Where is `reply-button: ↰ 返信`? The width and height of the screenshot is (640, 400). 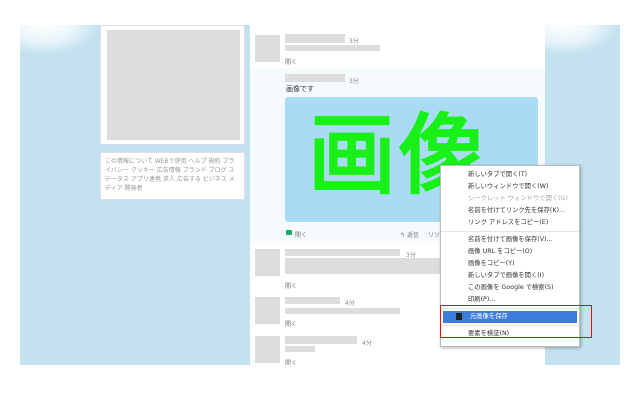 reply-button: ↰ 返信 is located at coordinates (409, 234).